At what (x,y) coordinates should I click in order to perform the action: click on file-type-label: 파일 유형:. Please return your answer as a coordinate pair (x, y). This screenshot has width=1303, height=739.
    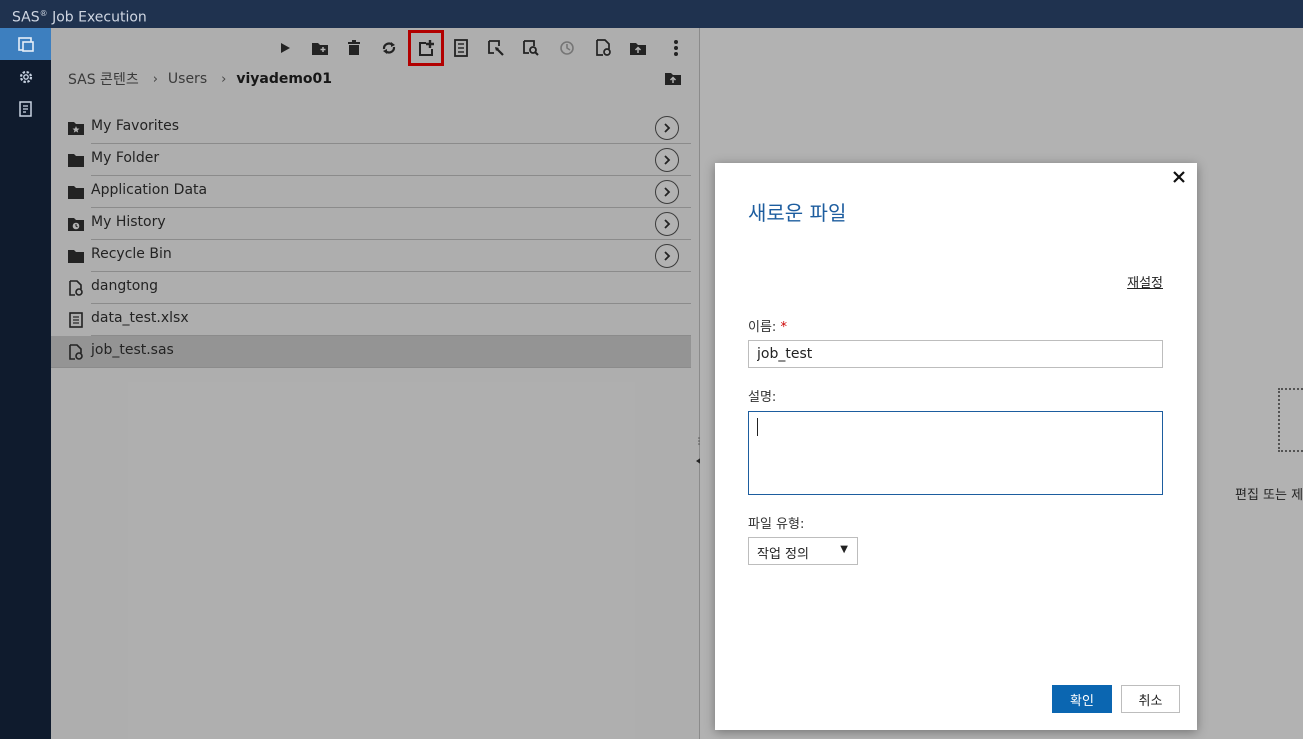
    Looking at the image, I should click on (776, 524).